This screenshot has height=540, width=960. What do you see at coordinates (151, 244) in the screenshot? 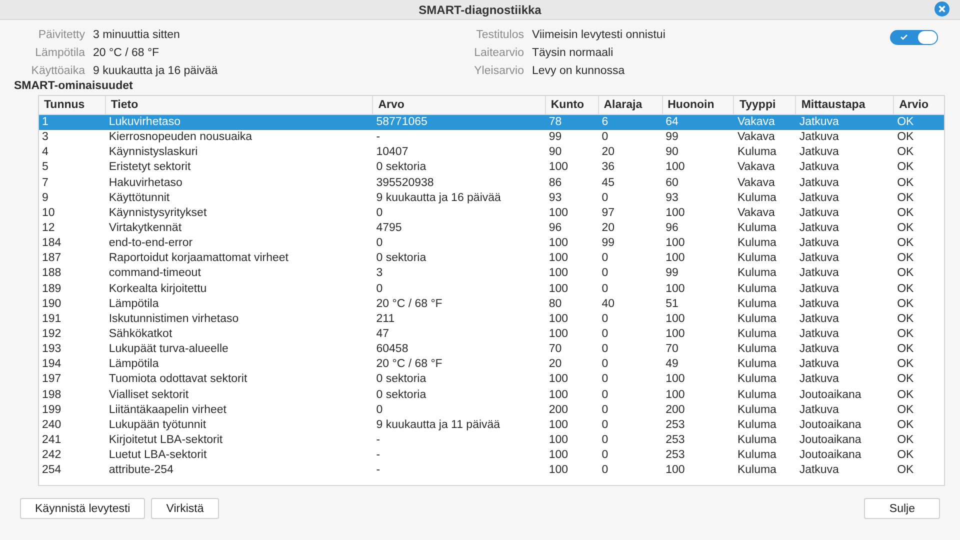
I see `table-cell-text: end-to-end-error` at bounding box center [151, 244].